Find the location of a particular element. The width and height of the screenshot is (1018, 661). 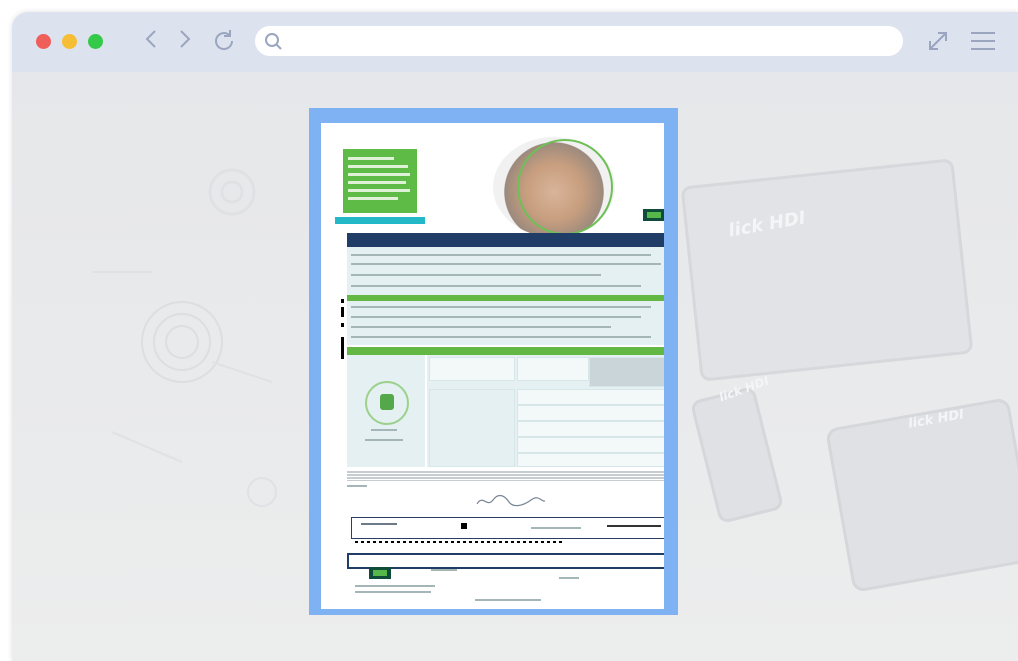

expand-icon is located at coordinates (938, 43).